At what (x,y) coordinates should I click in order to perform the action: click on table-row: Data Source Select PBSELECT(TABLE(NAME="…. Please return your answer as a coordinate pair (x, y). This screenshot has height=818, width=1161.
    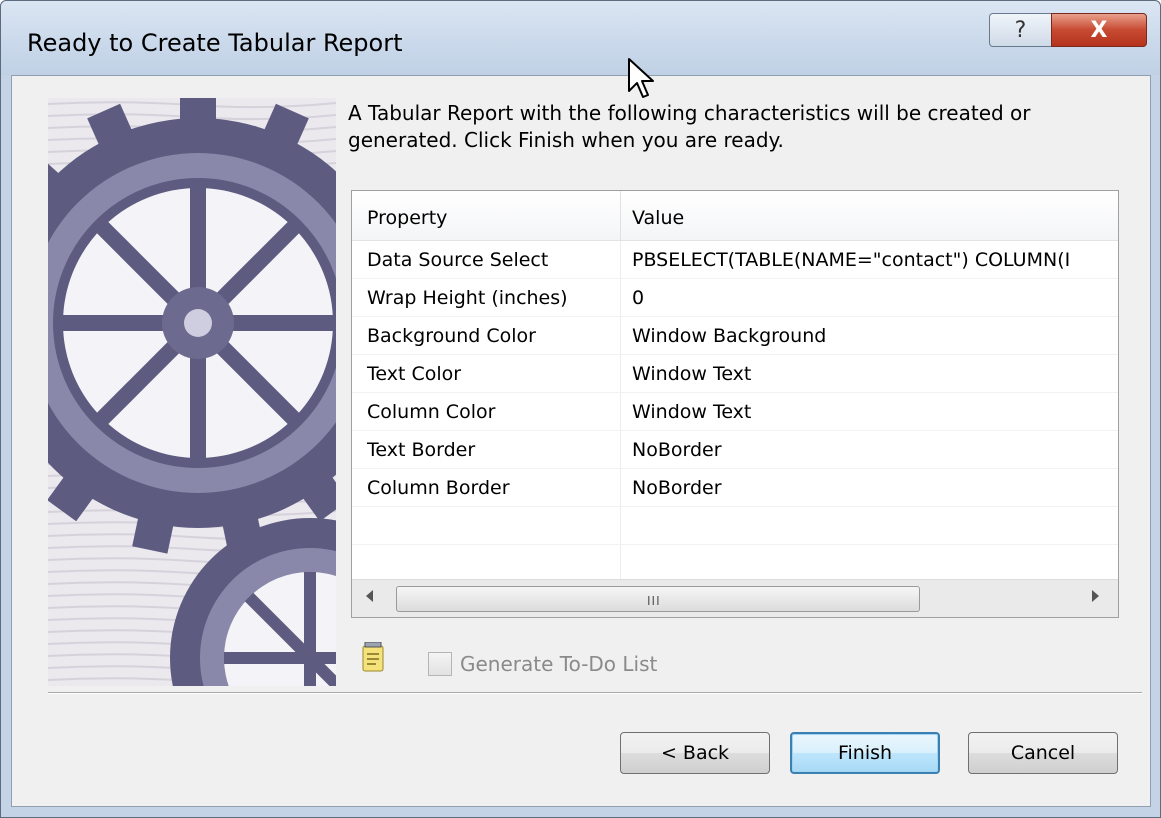
    Looking at the image, I should click on (735, 260).